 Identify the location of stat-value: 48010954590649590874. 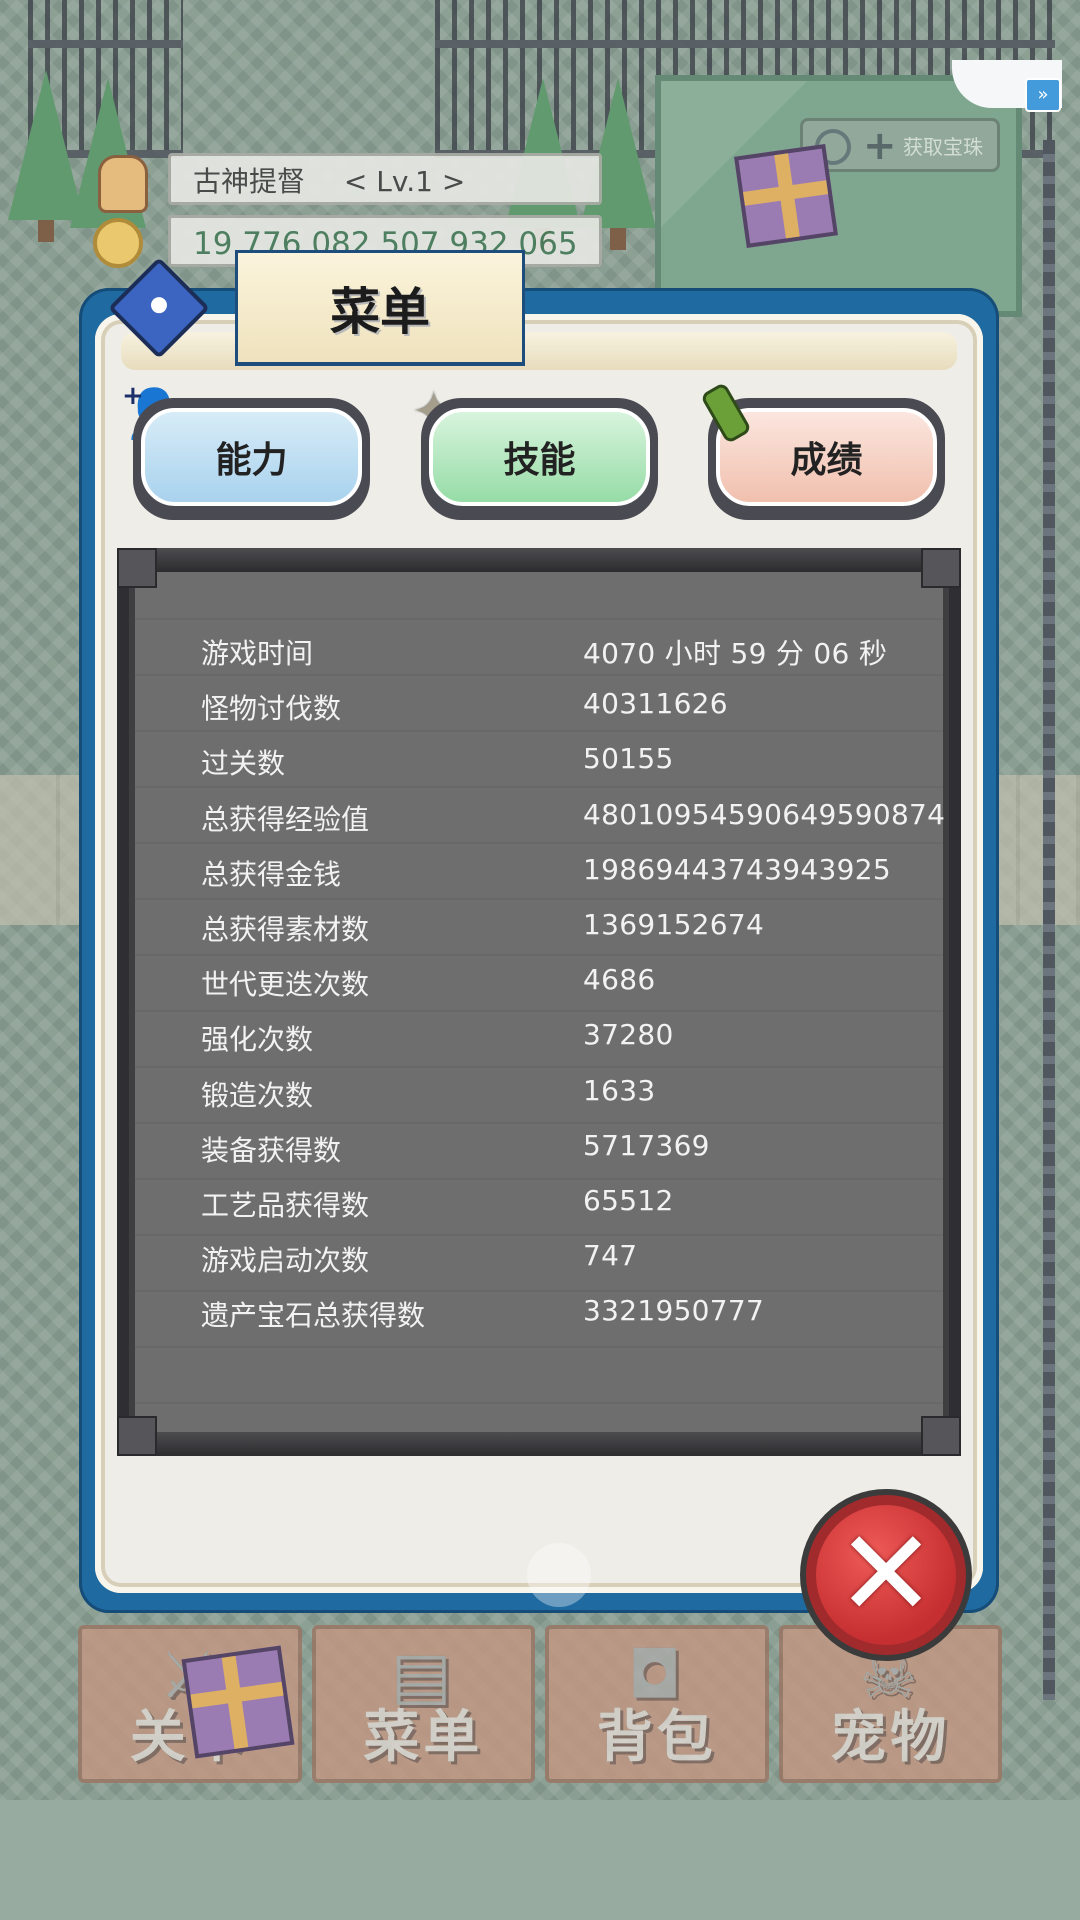
(764, 814).